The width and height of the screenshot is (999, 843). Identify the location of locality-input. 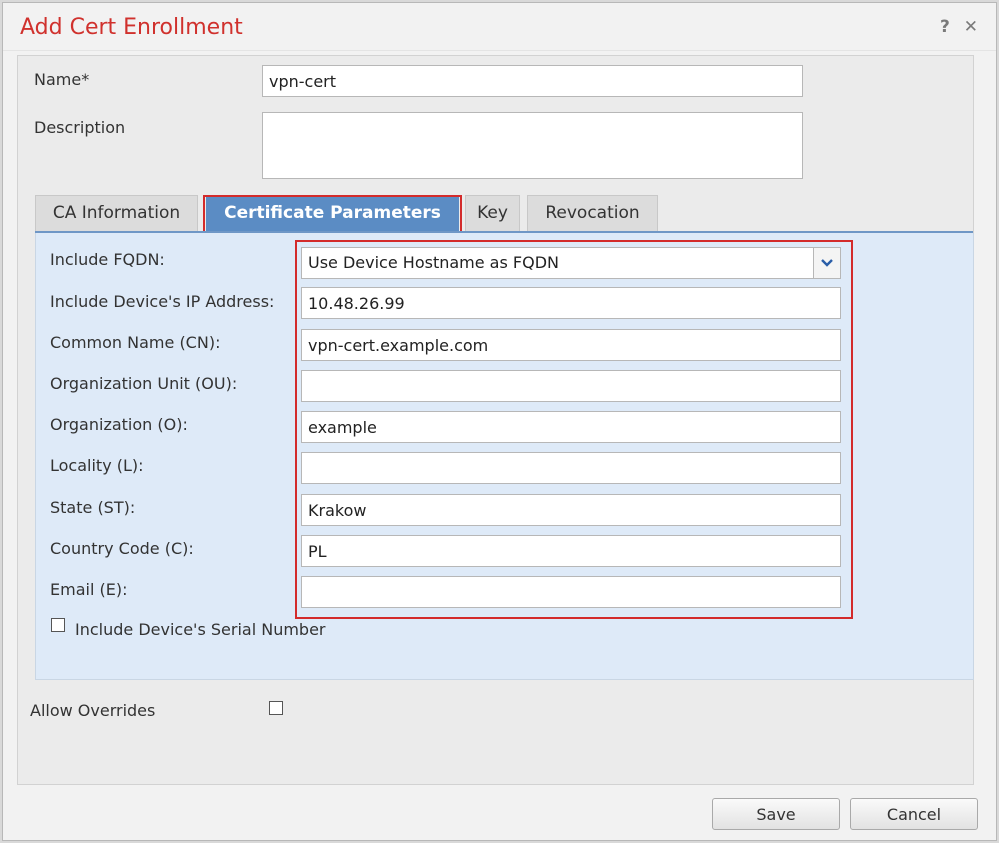
(571, 468).